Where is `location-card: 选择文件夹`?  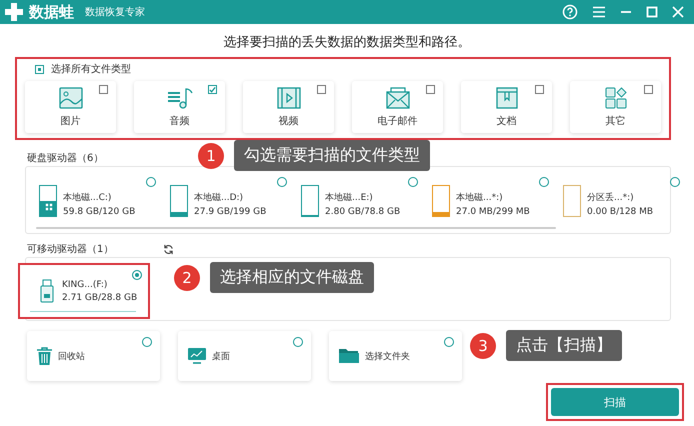 location-card: 选择文件夹 is located at coordinates (395, 356).